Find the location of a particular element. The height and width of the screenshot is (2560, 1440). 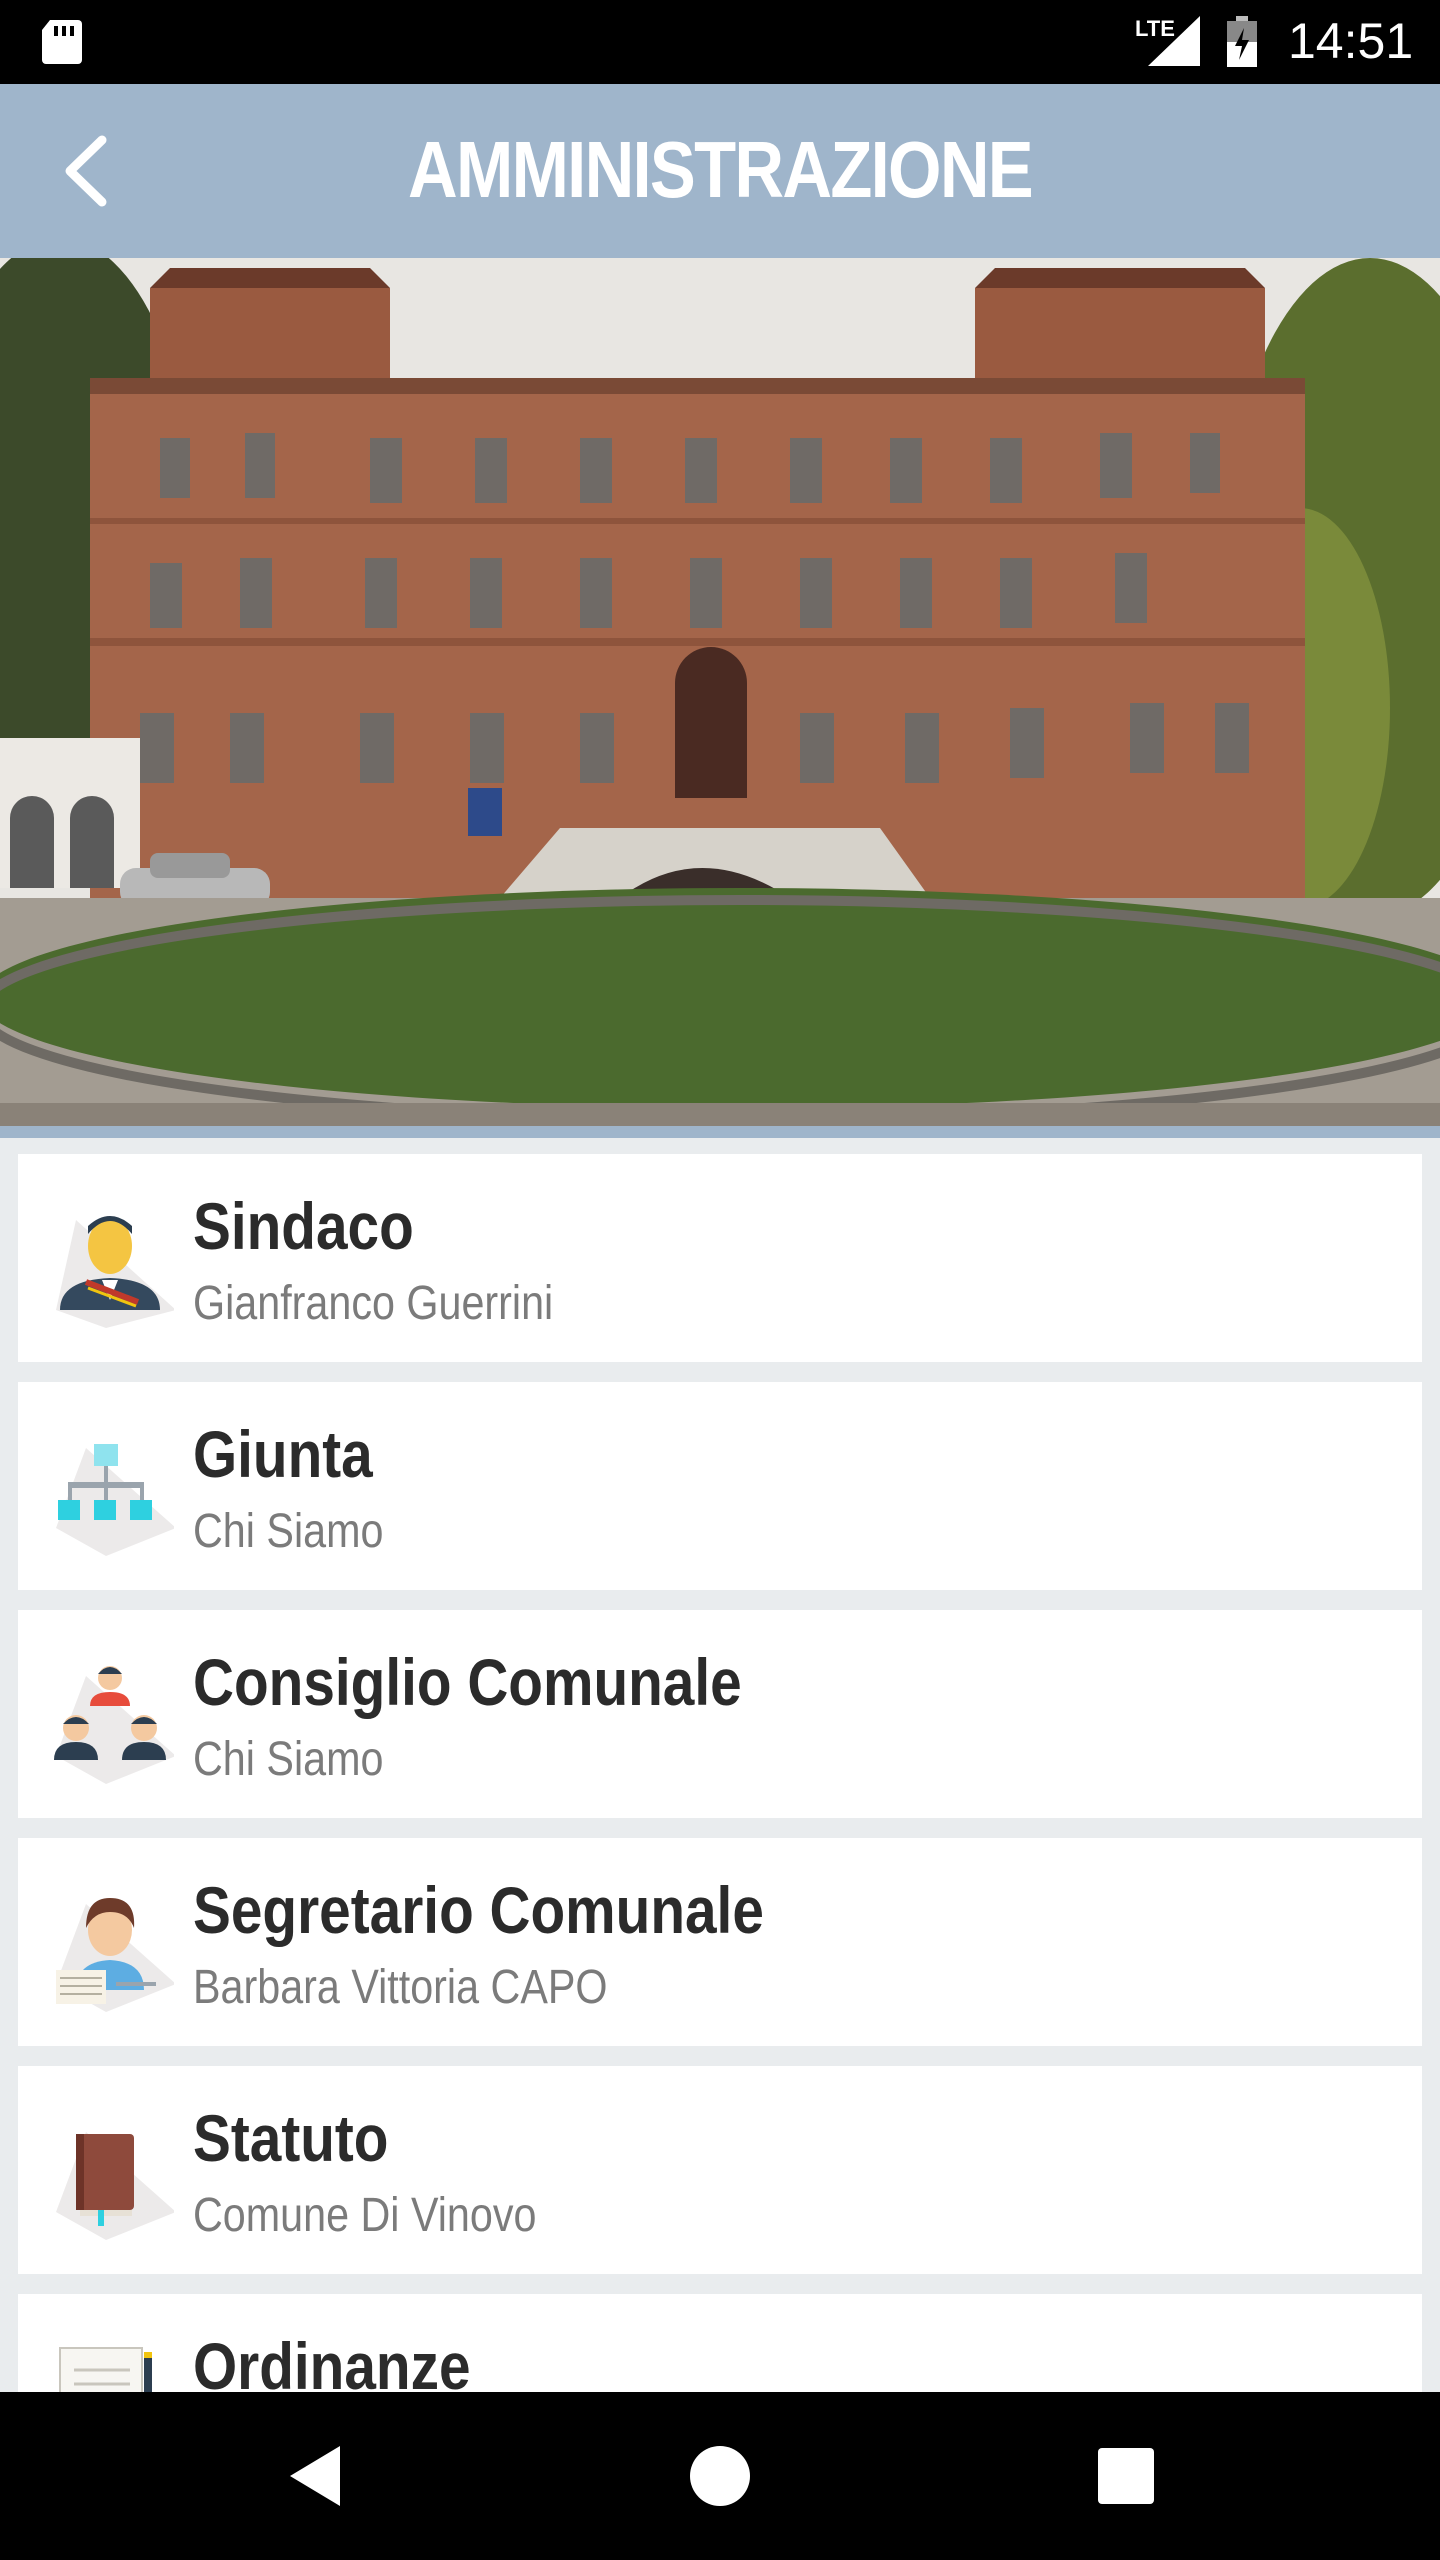

clock: 14:51 is located at coordinates (1351, 41).